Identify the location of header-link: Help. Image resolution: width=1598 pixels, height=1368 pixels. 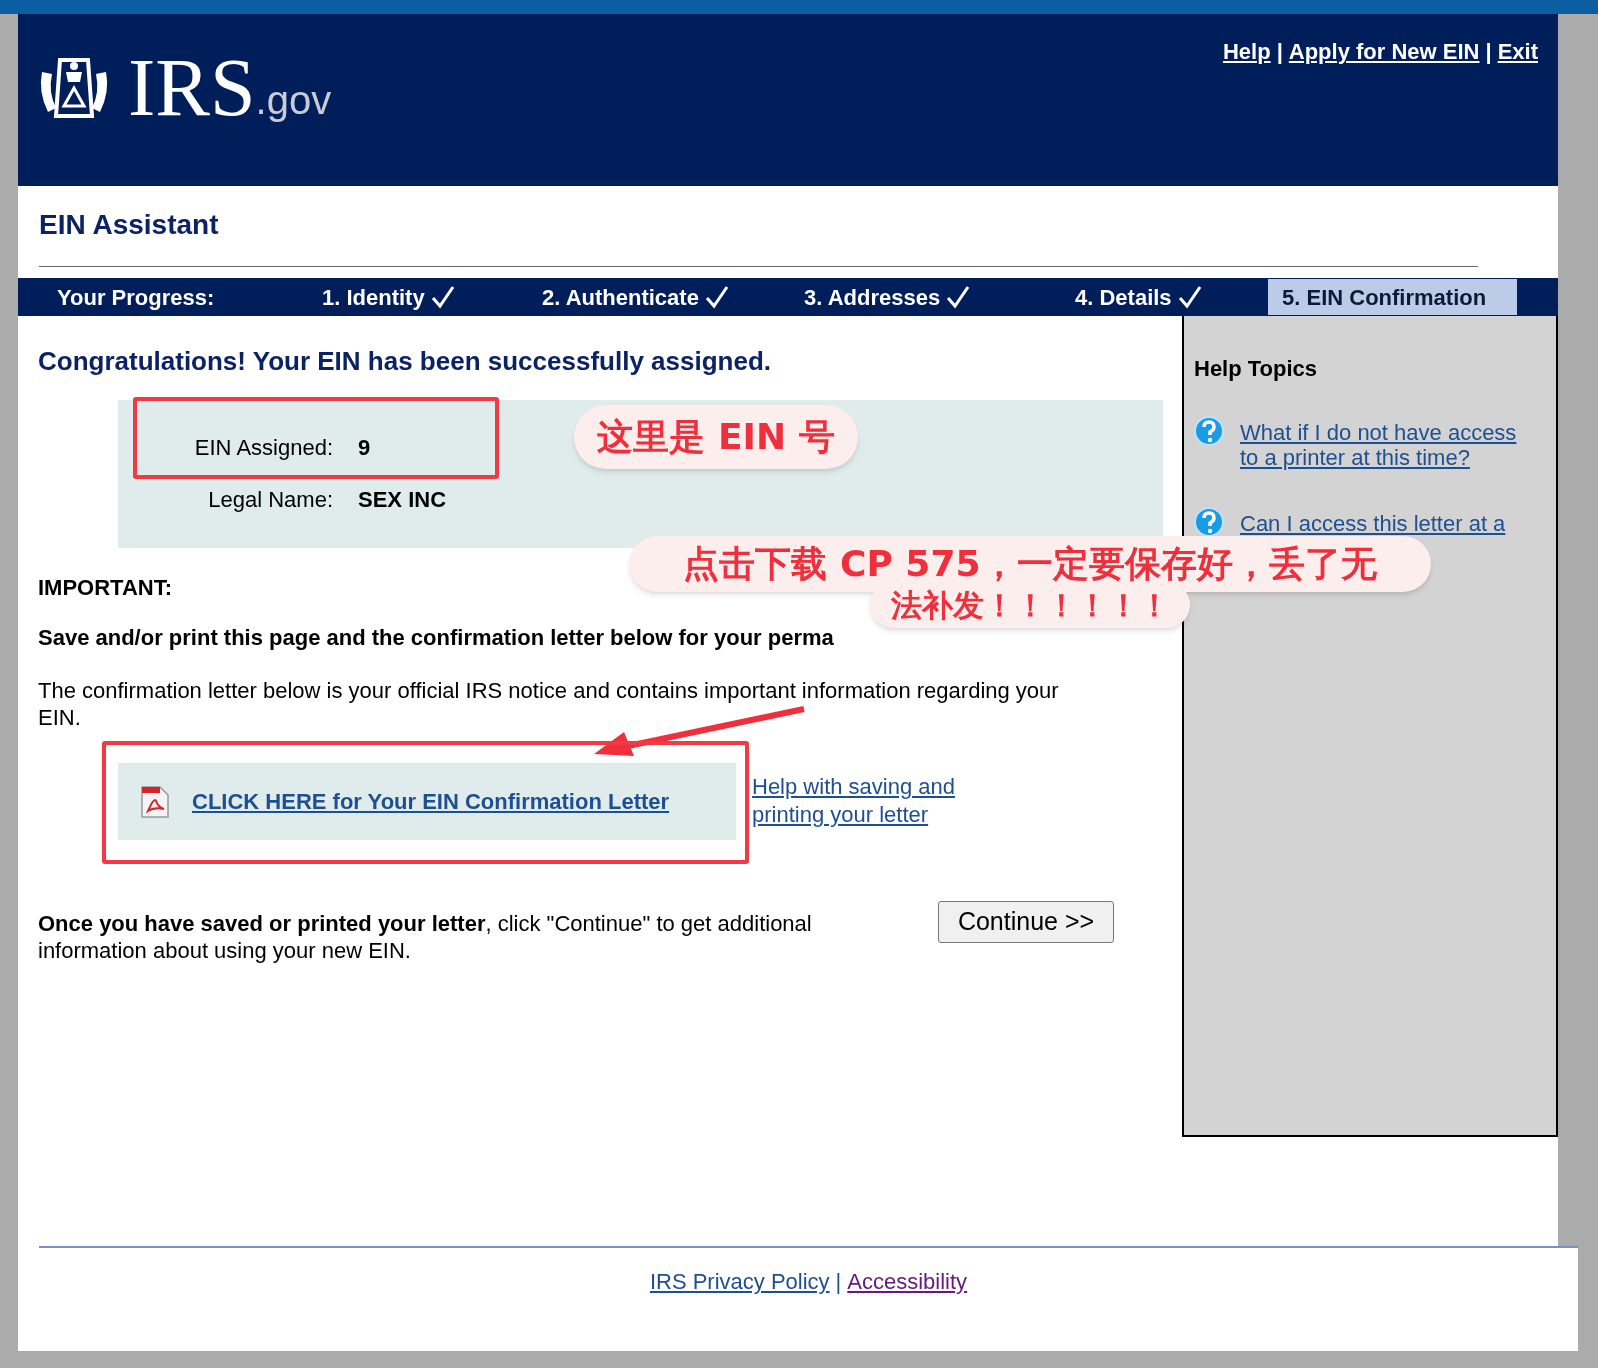
(1246, 52).